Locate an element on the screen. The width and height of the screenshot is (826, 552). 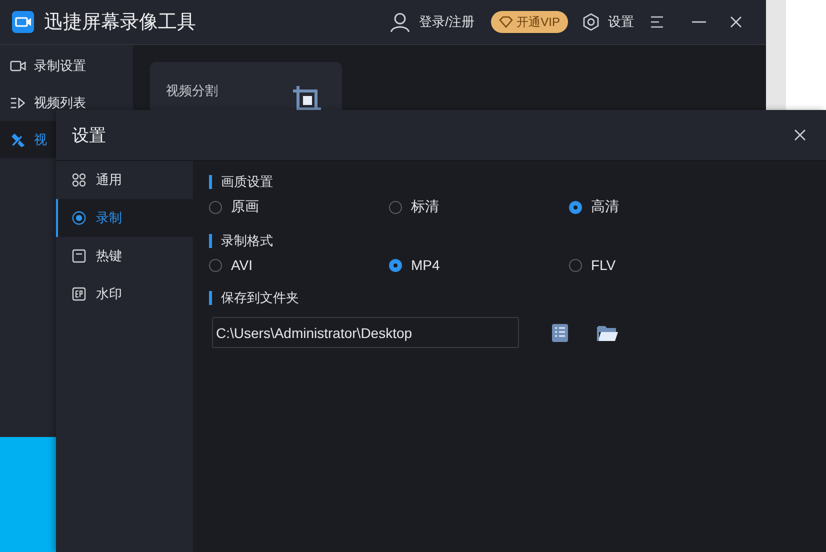
menu-icon is located at coordinates (657, 22).